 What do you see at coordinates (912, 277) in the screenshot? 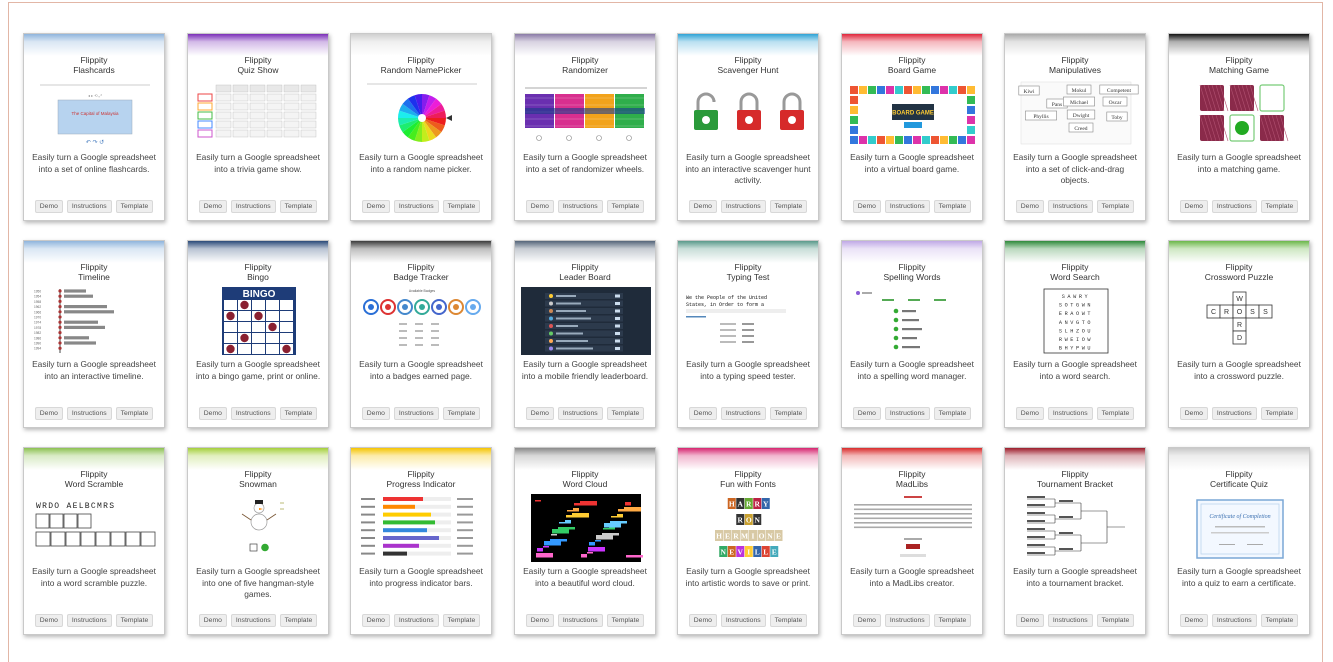
I see `card-title: Spelling Words` at bounding box center [912, 277].